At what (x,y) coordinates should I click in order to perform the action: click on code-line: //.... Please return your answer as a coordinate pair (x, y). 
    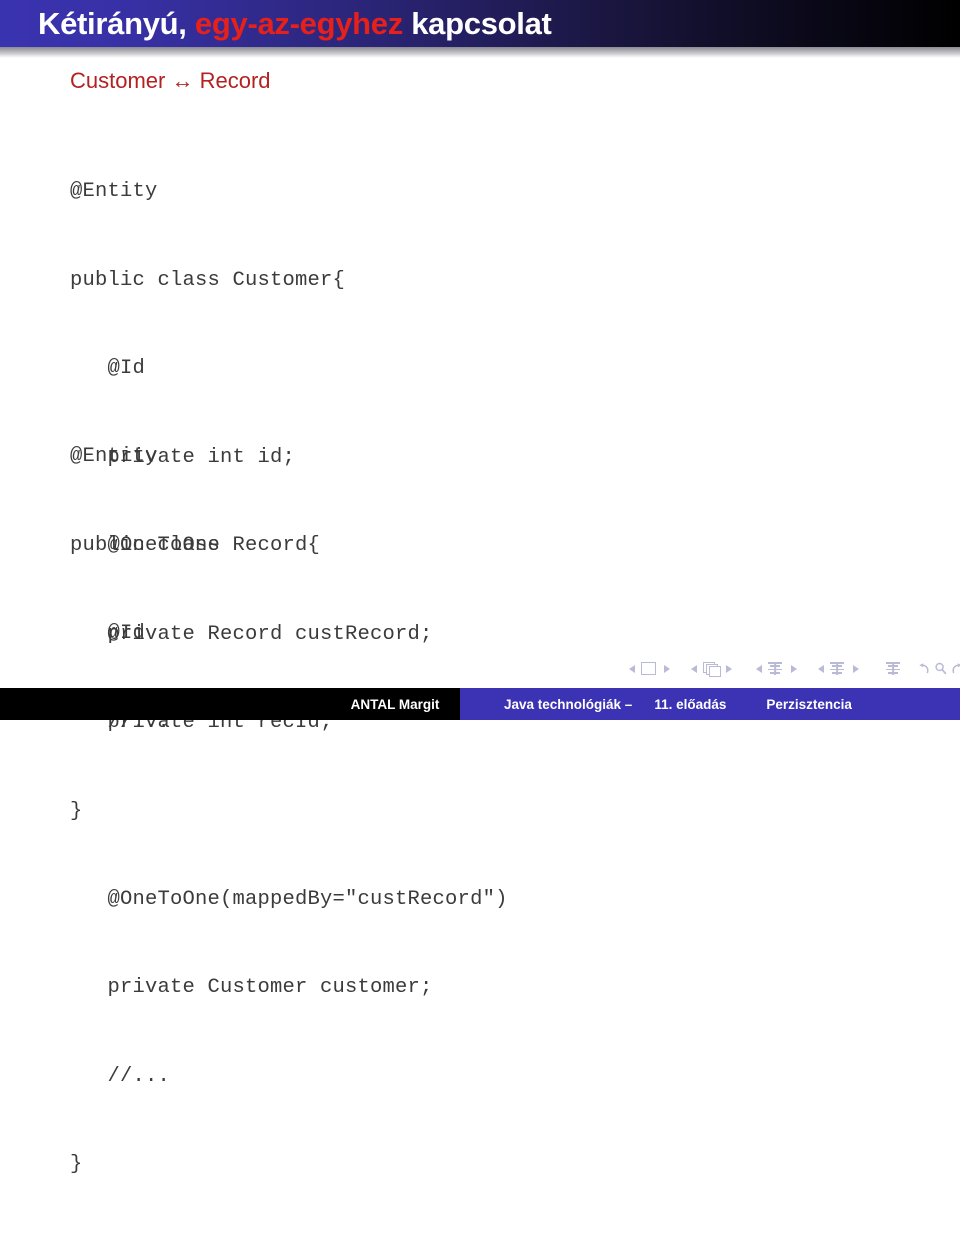
    Looking at the image, I should click on (120, 1076).